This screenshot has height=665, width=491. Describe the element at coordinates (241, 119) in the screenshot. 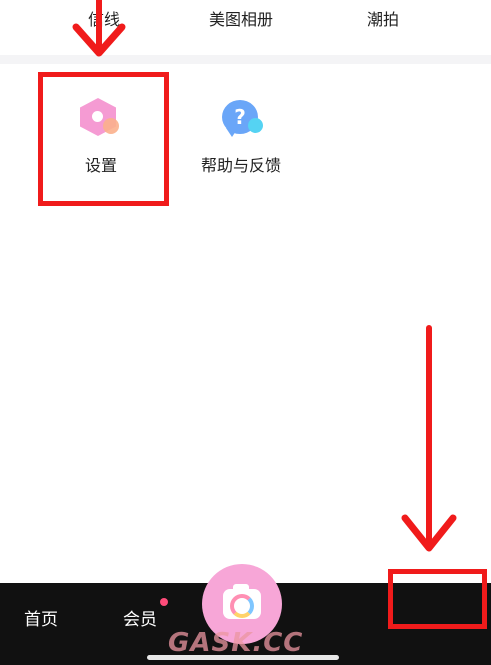

I see `help-question-icon: ?` at that location.